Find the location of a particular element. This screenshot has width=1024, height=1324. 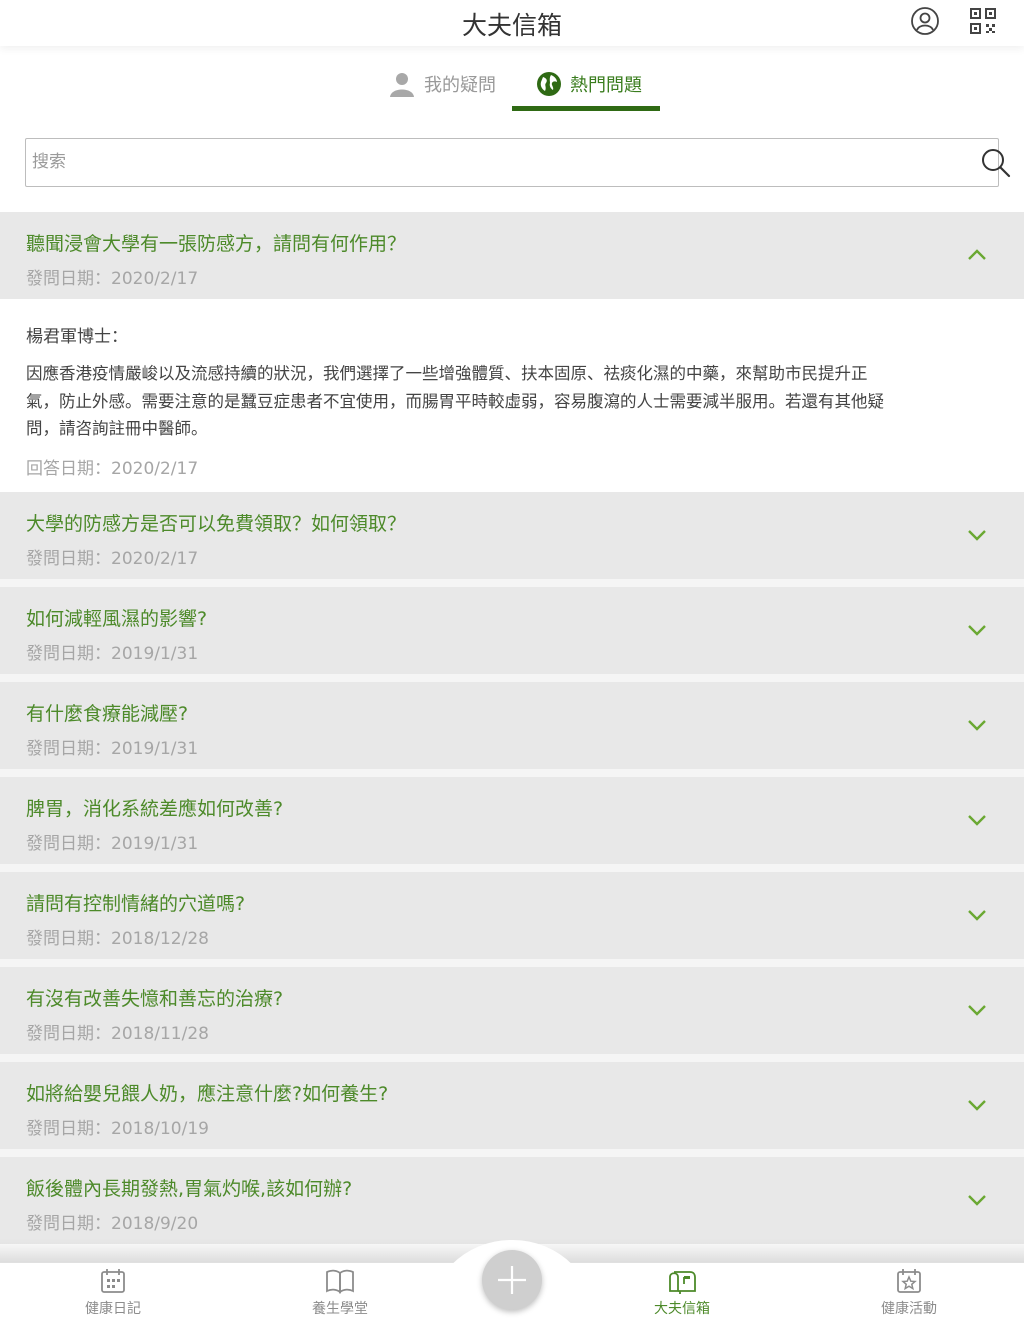

search-bar is located at coordinates (518, 162).